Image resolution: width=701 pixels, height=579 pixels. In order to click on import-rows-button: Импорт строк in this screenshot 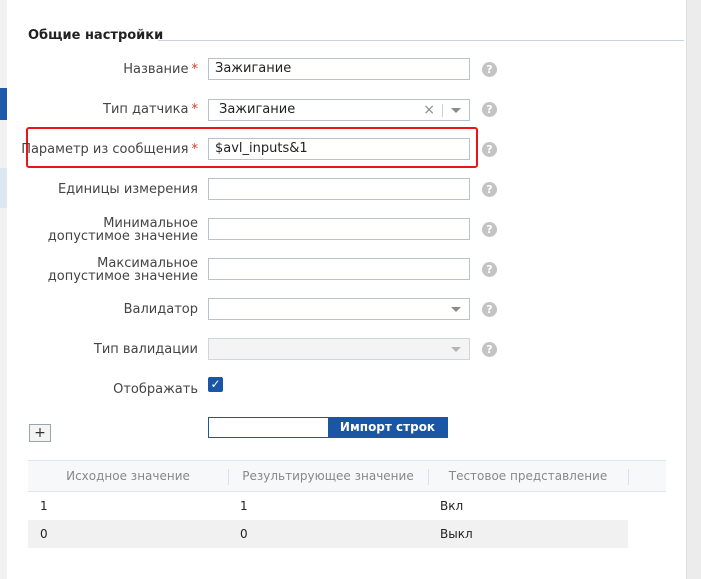, I will do `click(387, 427)`.